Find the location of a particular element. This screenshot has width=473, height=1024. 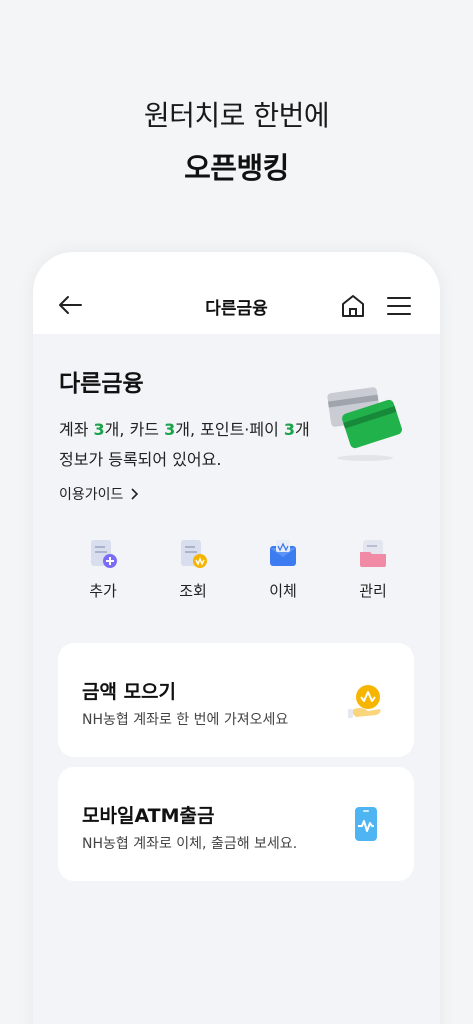

summary-text: 개 is located at coordinates (302, 429).